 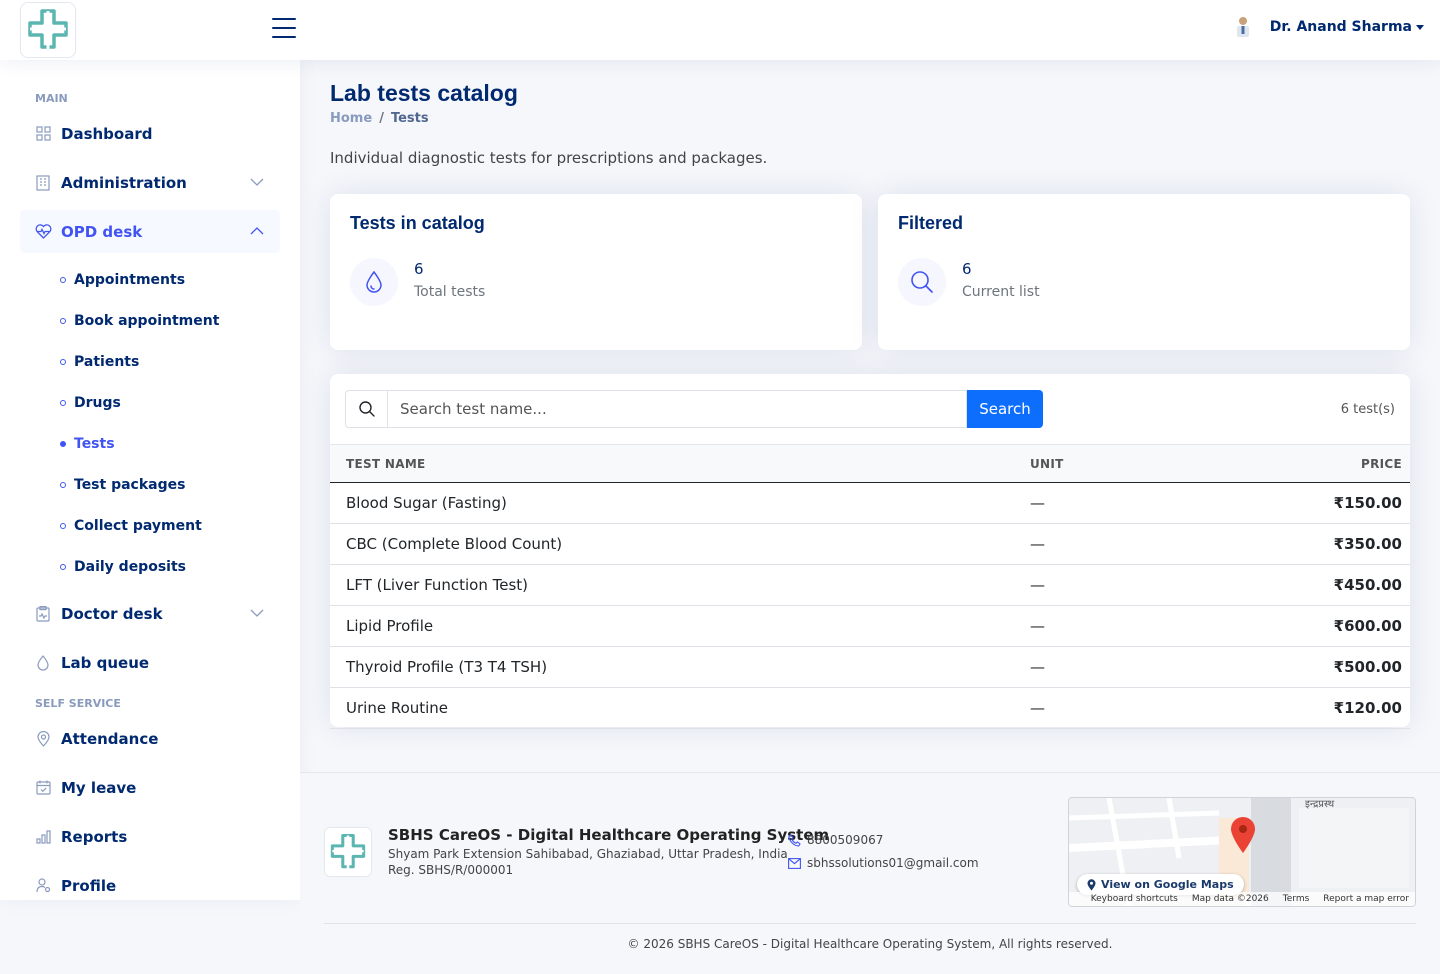 I want to click on footer-phone: 8800509067, so click(x=835, y=840).